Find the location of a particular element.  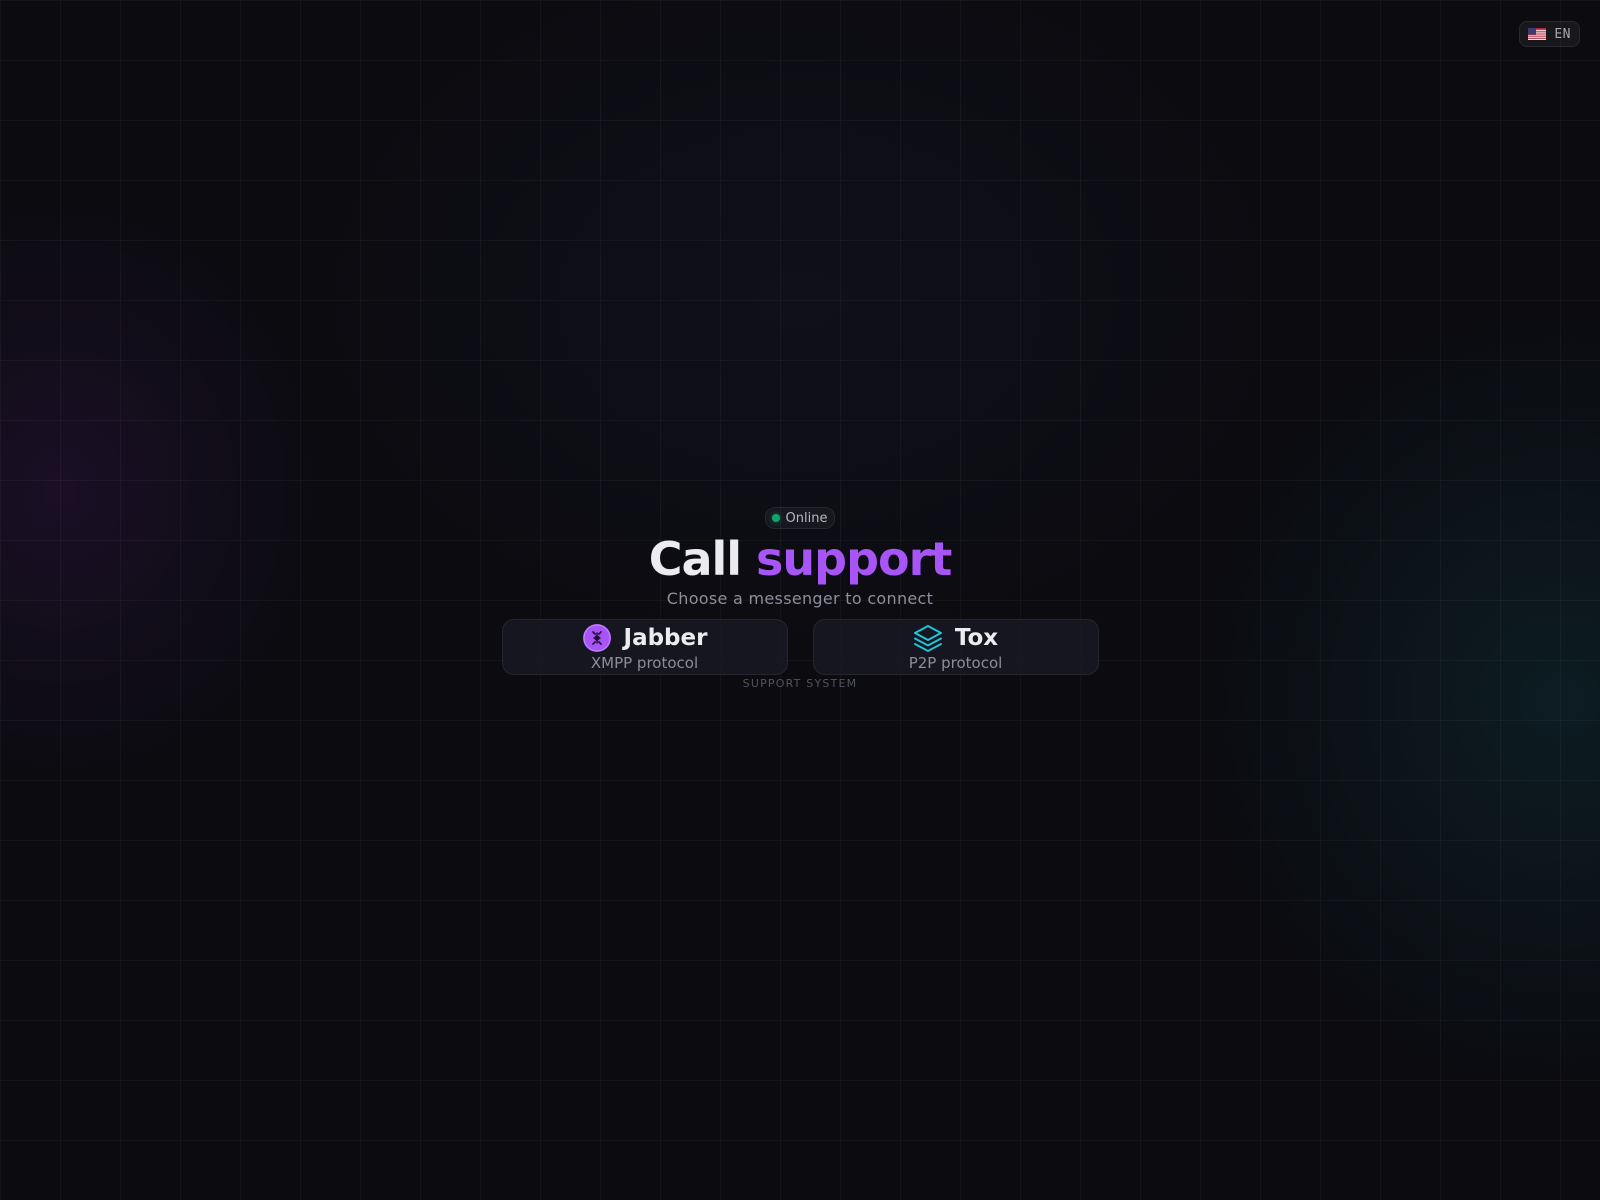

footer-label: SUPPORT SYSTEM is located at coordinates (800, 683).